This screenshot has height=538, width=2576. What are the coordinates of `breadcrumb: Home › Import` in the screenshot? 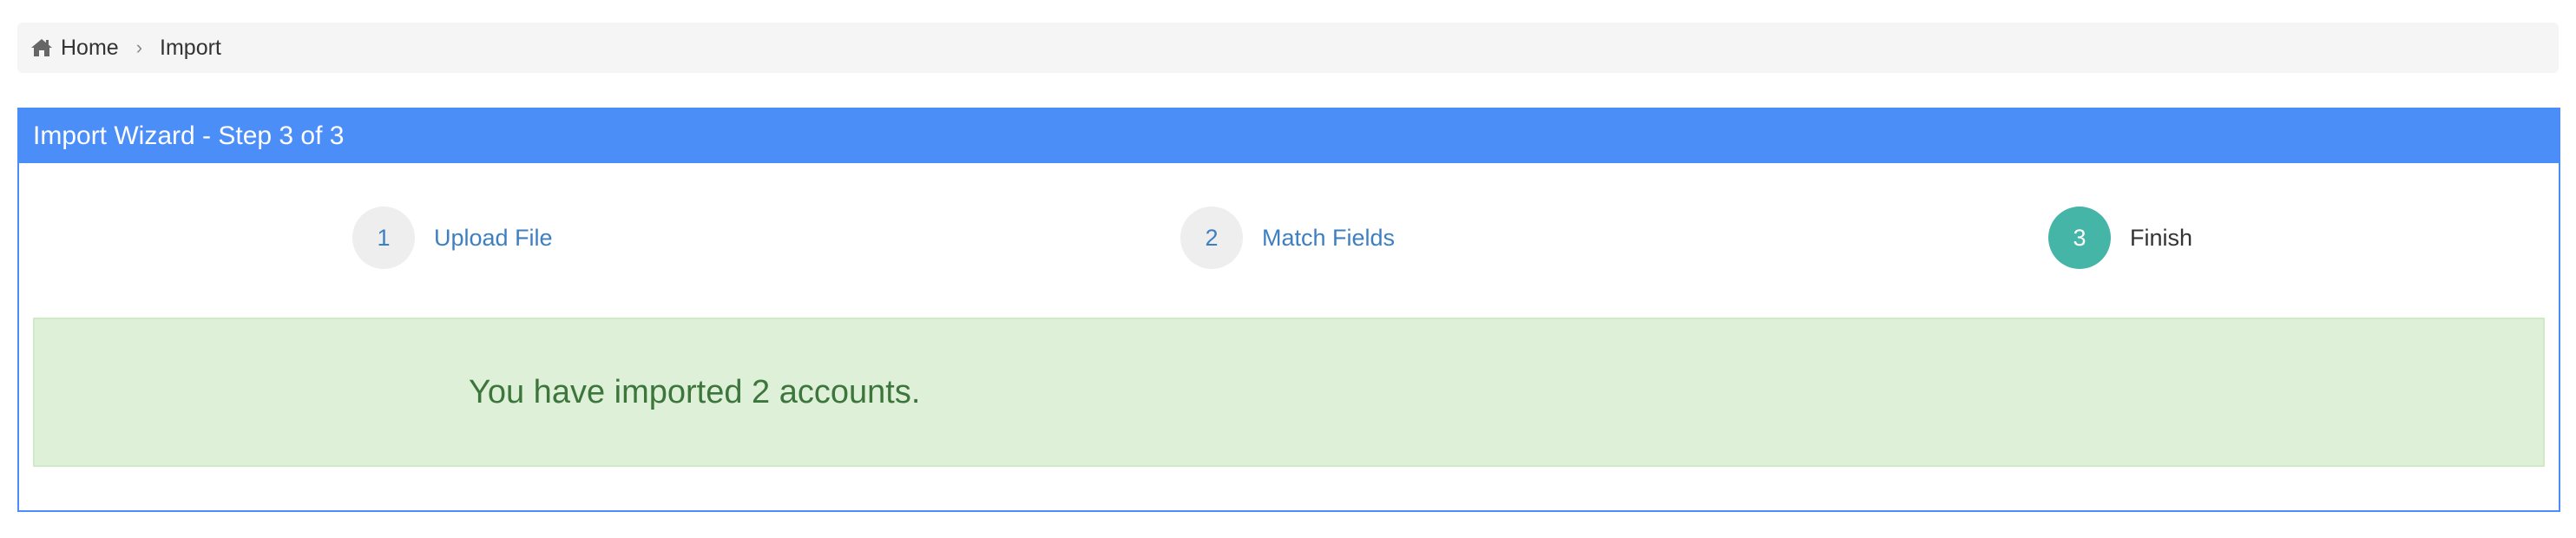 It's located at (1288, 48).